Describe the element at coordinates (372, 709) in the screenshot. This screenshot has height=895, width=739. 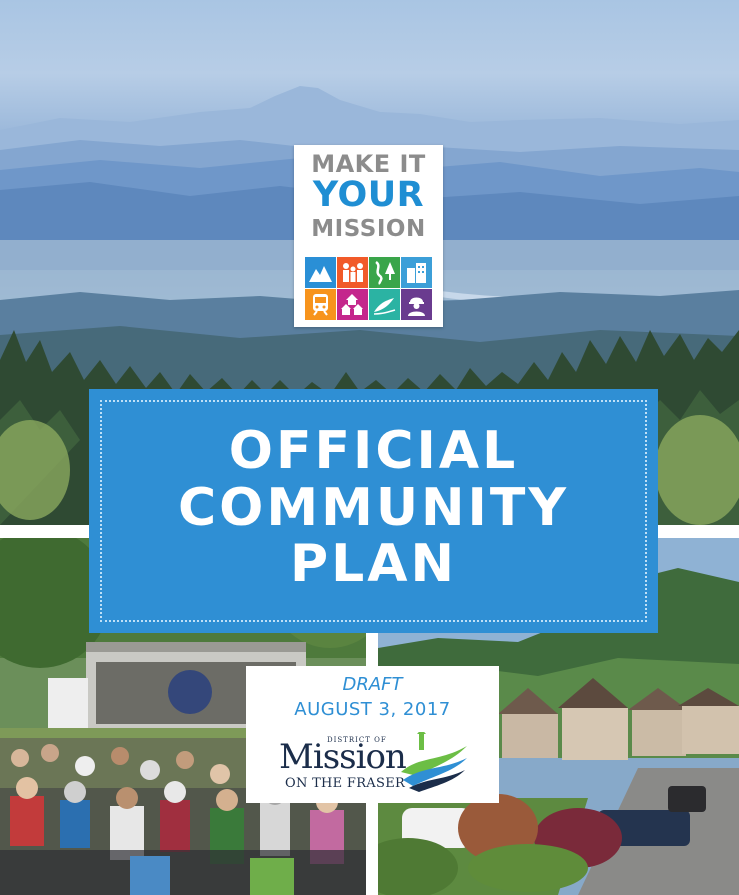
I see `draft-date: AUGUST 3, 2017` at that location.